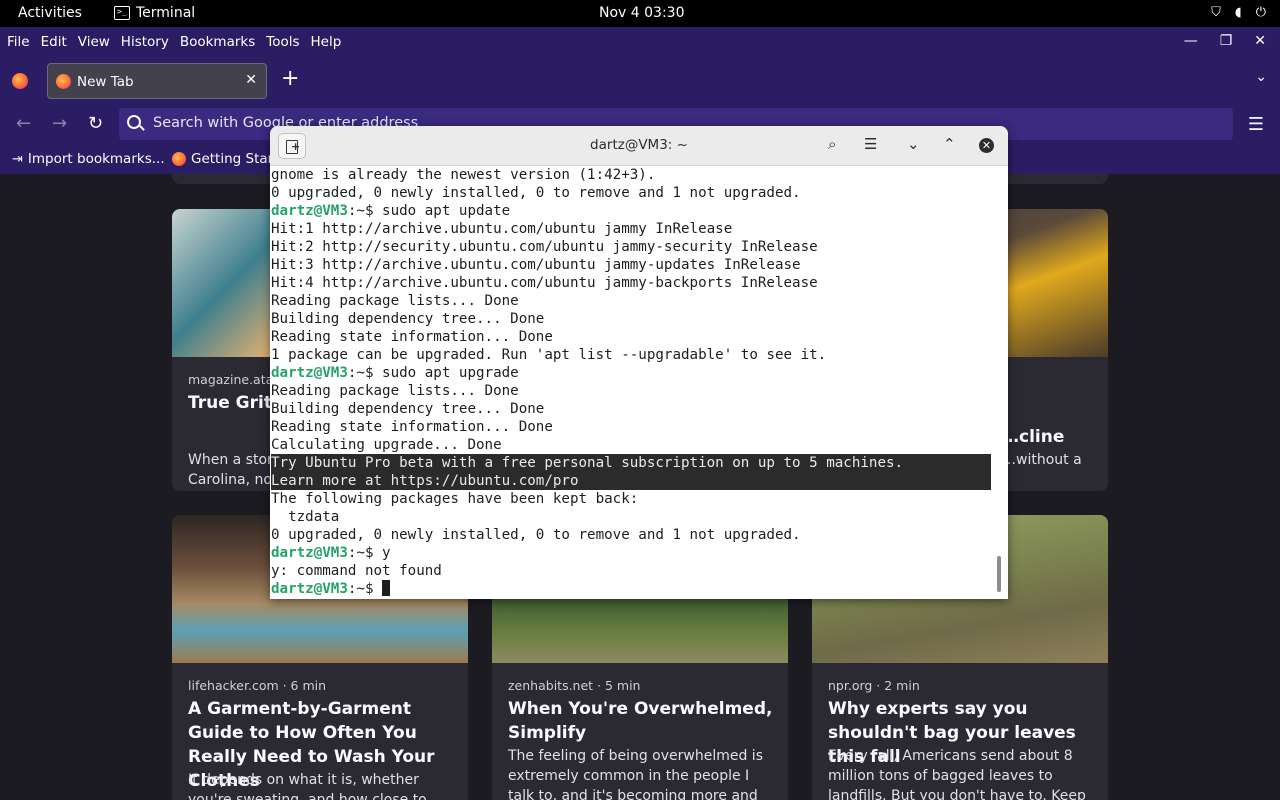 The image size is (1280, 800). I want to click on hamburger-menu-icon: ☰, so click(1256, 124).